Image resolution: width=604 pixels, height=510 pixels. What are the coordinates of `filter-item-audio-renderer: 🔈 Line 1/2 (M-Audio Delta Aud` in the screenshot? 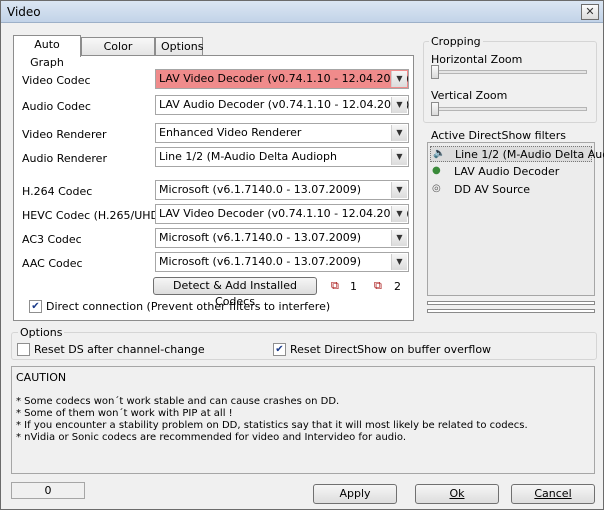 It's located at (517, 154).